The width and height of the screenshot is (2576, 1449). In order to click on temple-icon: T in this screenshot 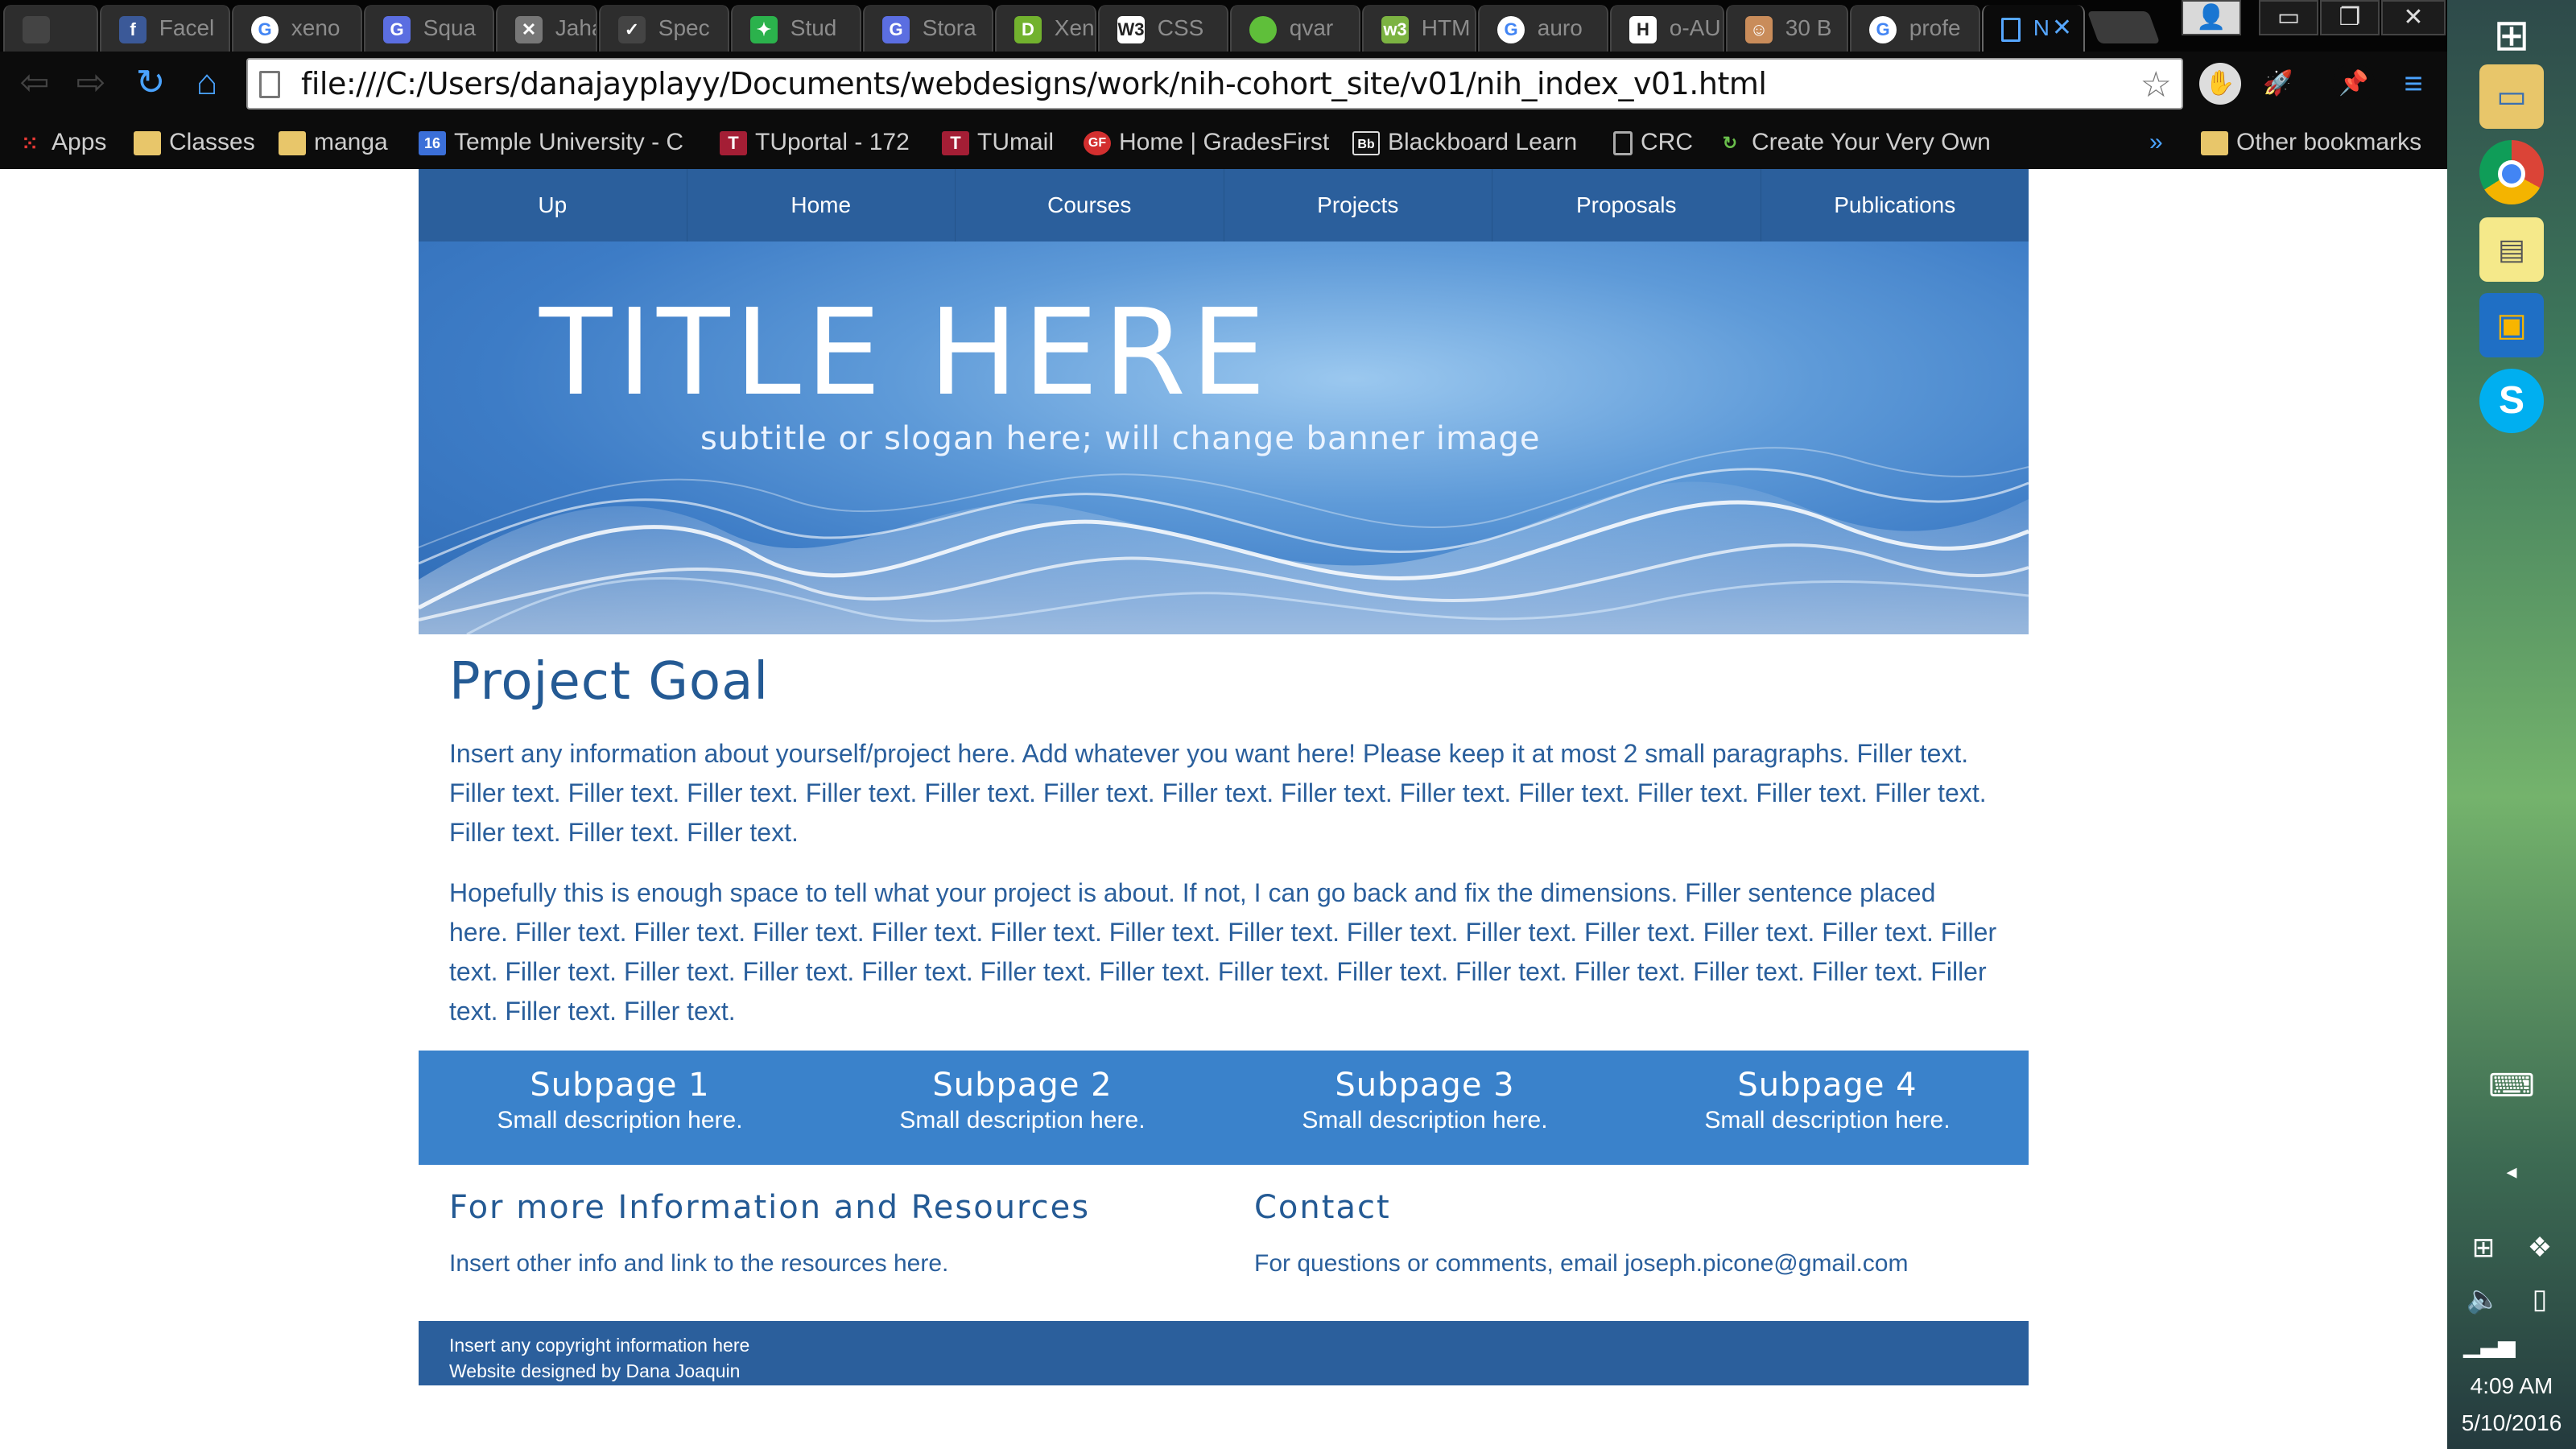, I will do `click(733, 143)`.